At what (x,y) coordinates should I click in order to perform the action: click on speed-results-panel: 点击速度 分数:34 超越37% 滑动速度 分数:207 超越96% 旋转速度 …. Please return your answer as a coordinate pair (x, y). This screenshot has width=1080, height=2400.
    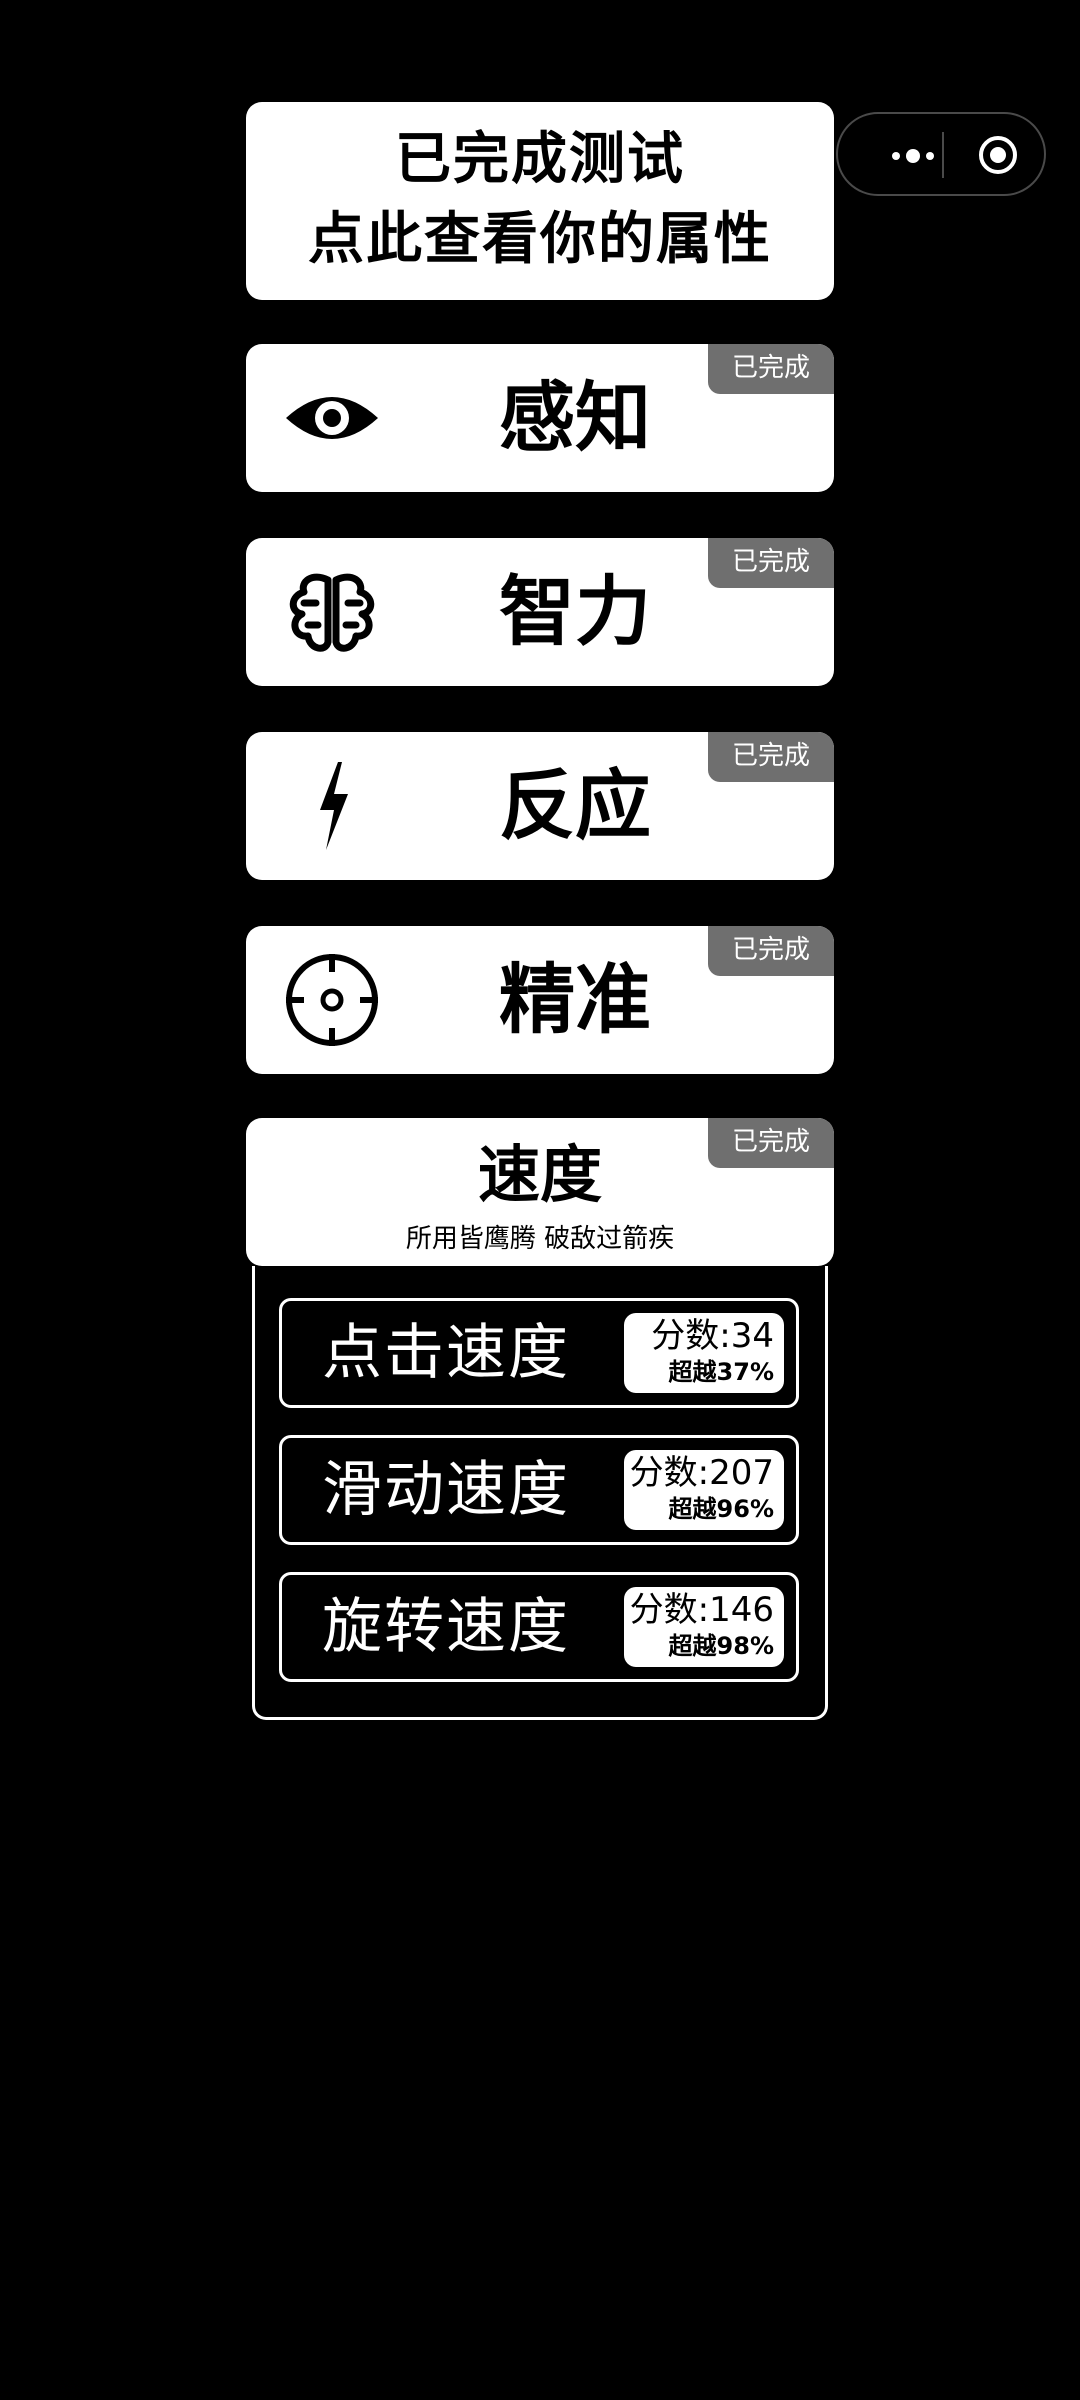
    Looking at the image, I should click on (540, 1493).